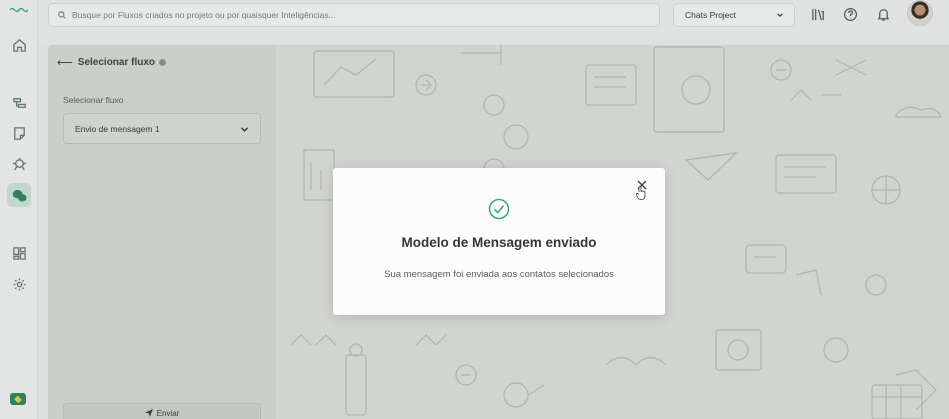 The width and height of the screenshot is (949, 419). Describe the element at coordinates (499, 209) in the screenshot. I see `success-check-icon` at that location.